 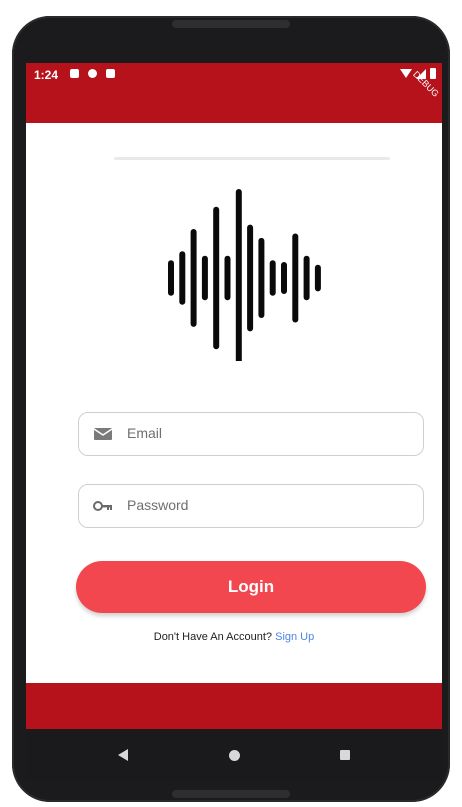 I want to click on email-field: Email, so click(x=251, y=434).